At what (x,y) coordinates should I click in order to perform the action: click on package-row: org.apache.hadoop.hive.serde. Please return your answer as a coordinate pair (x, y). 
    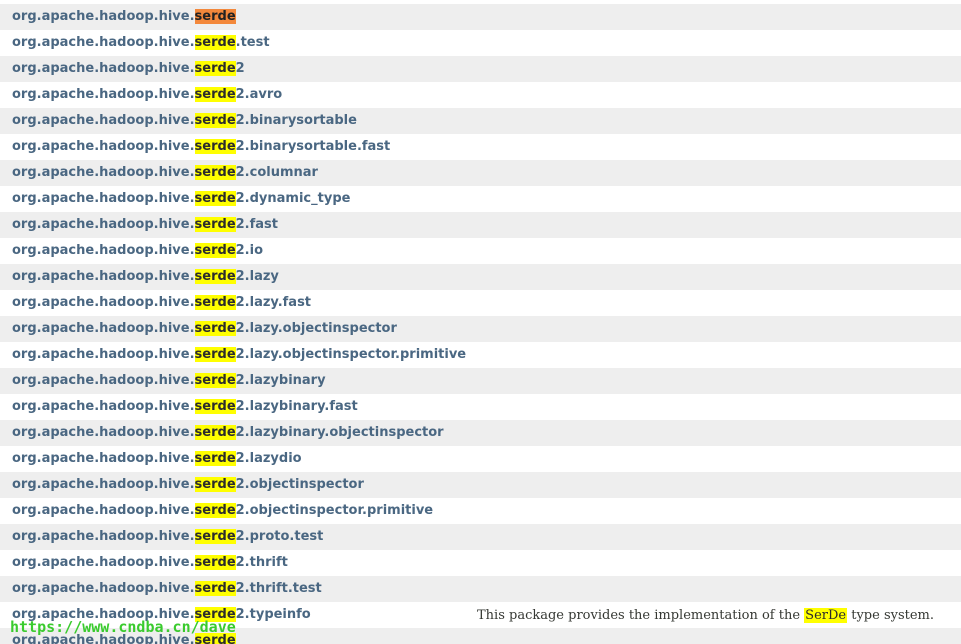
    Looking at the image, I should click on (480, 17).